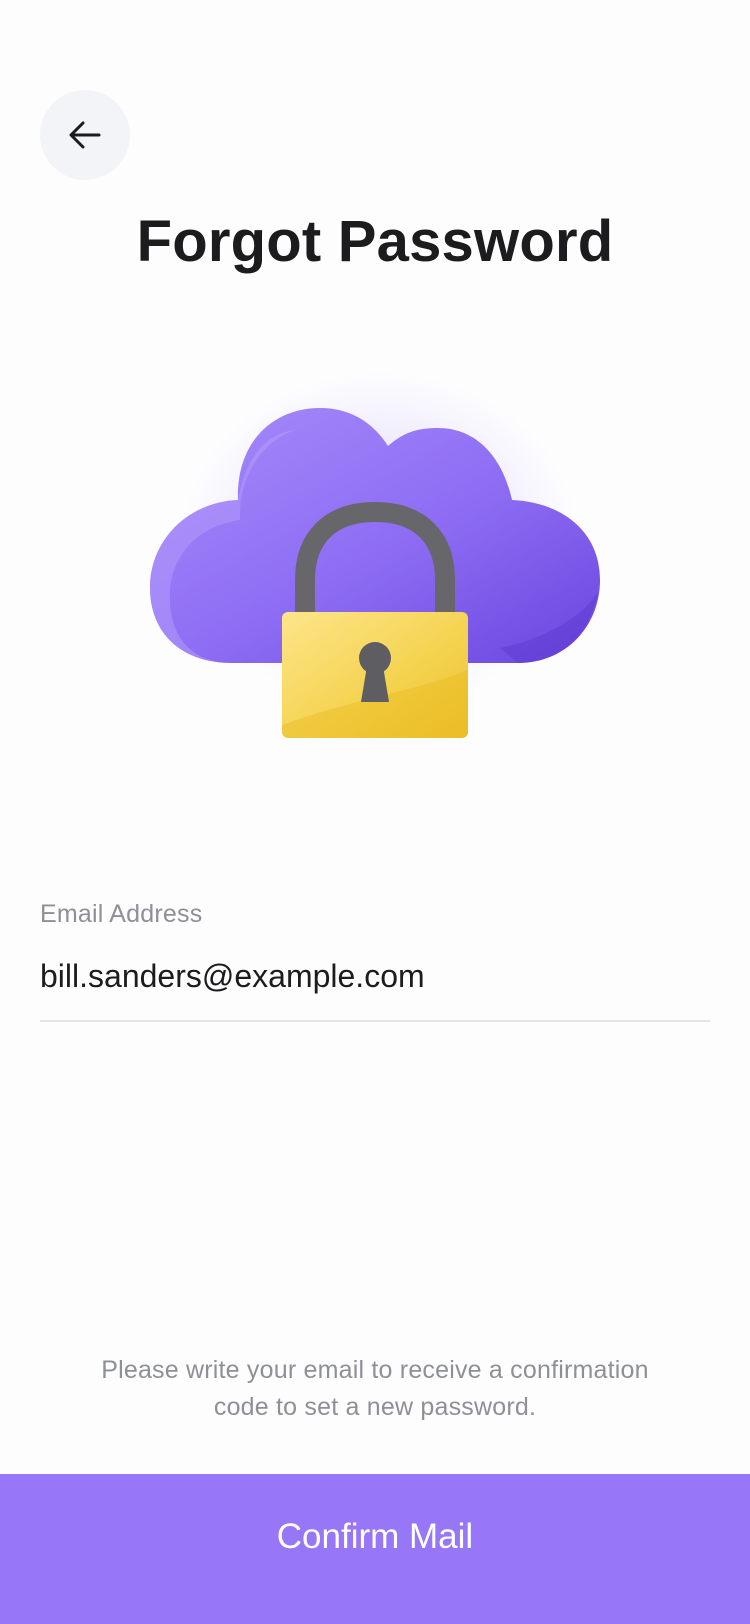 This screenshot has height=1624, width=750. What do you see at coordinates (121, 914) in the screenshot?
I see `email-label: Email Address` at bounding box center [121, 914].